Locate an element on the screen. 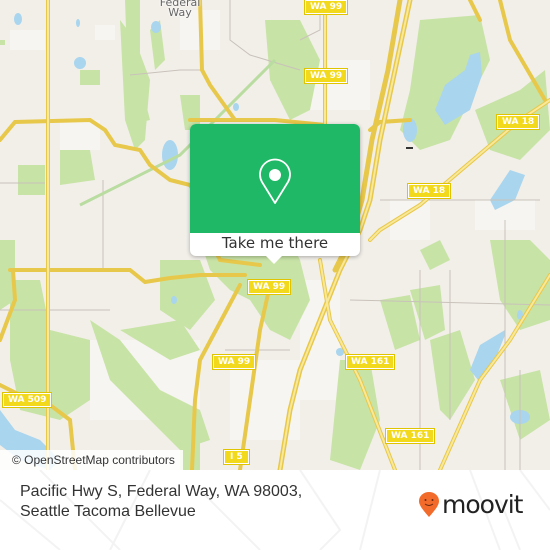 The image size is (550, 550). road-shield-wa509: WA 509 is located at coordinates (27, 400).